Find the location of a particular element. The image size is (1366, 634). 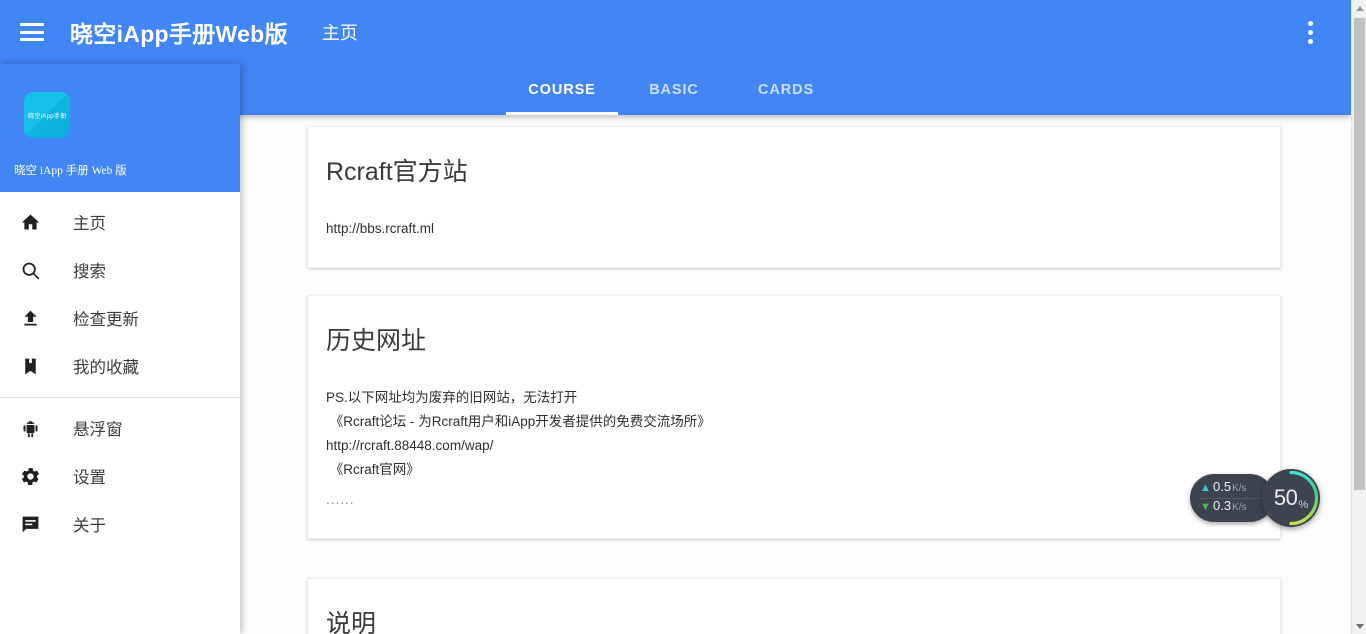

scrollbar-thumb is located at coordinates (1359, 254).